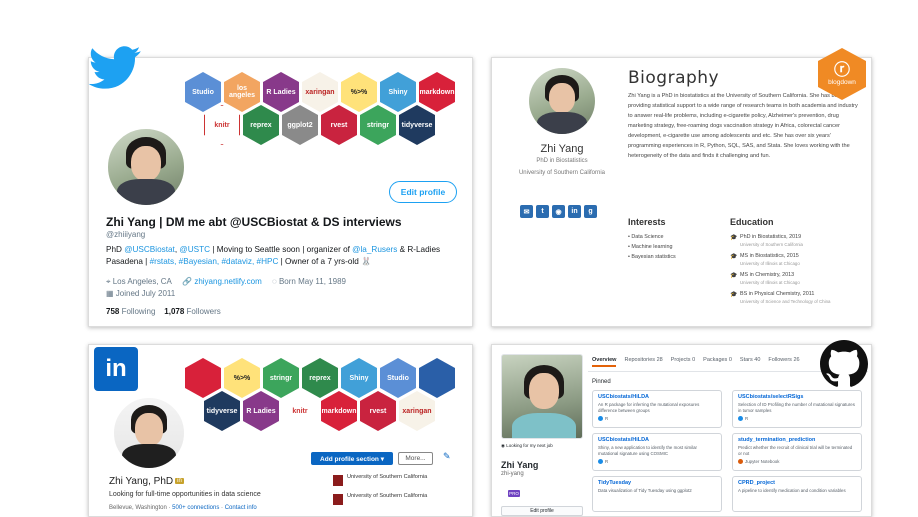  What do you see at coordinates (261, 125) in the screenshot?
I see `hex-label: reprex` at bounding box center [261, 125].